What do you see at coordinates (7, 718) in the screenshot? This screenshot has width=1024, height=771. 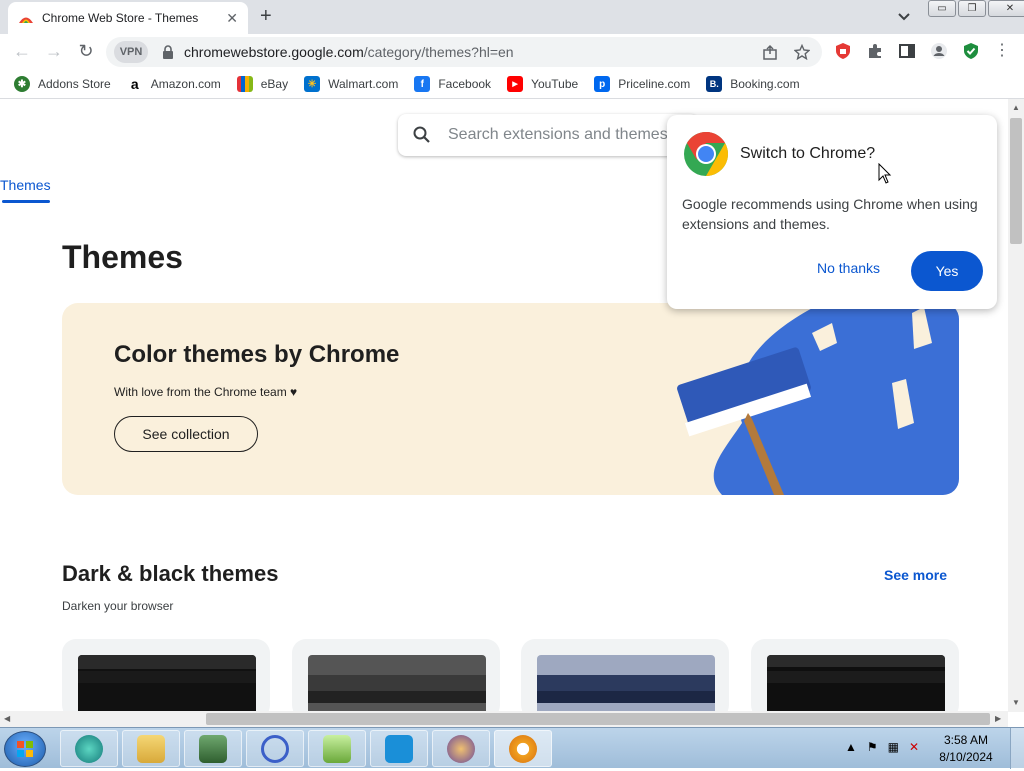 I see `scroll-left-arrow-icon: ◀` at bounding box center [7, 718].